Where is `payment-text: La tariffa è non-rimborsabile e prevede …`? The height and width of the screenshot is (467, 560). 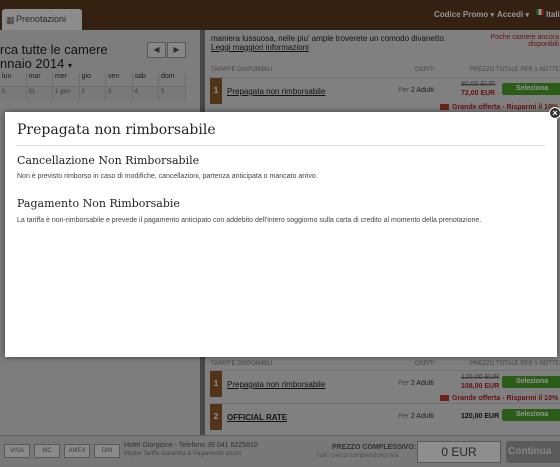
payment-text: La tariffa è non-rimborsabile e prevede … is located at coordinates (249, 220).